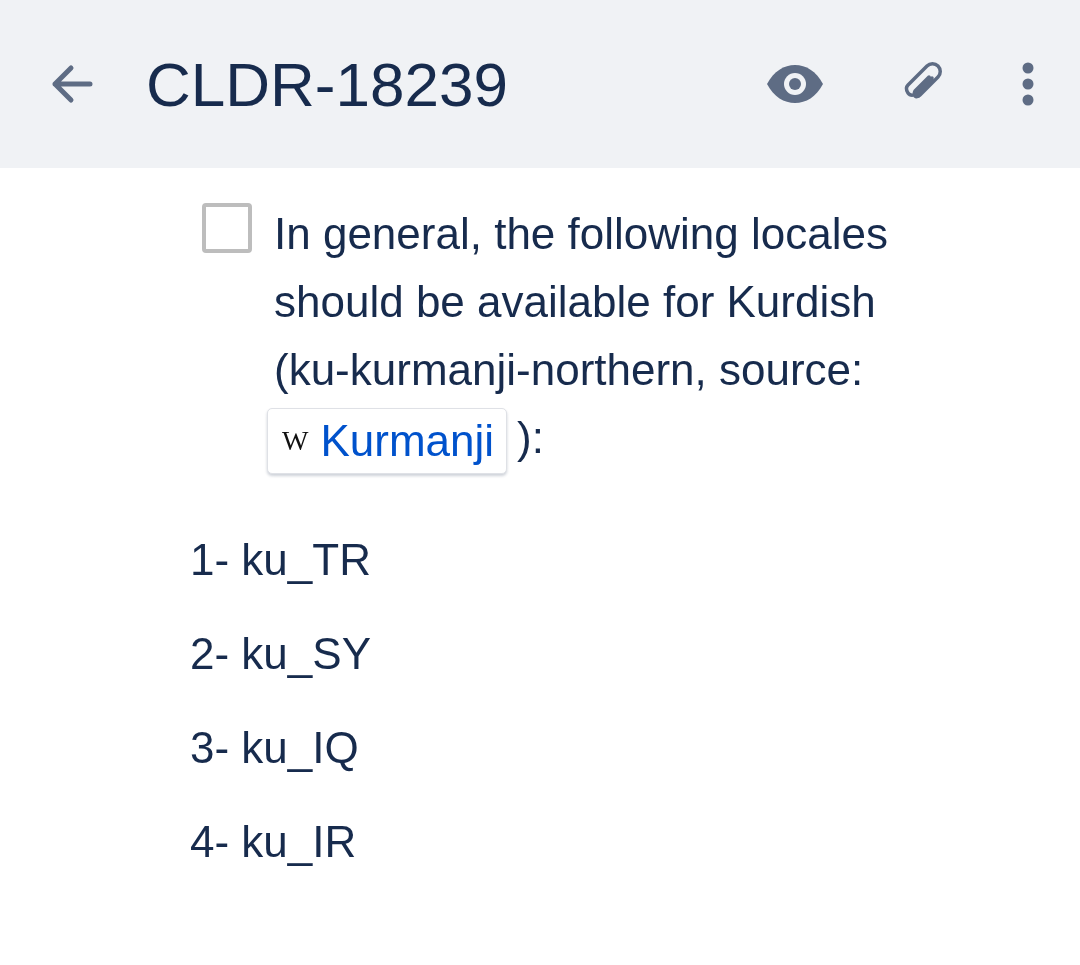  Describe the element at coordinates (275, 748) in the screenshot. I see `locale-item: 3- ku_IQ` at that location.